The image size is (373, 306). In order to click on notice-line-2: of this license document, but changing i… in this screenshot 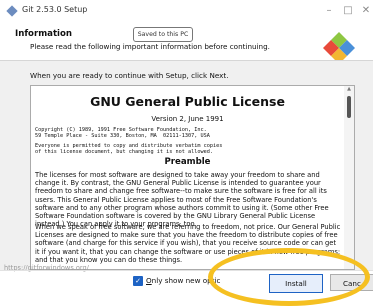, I will do `click(124, 152)`.